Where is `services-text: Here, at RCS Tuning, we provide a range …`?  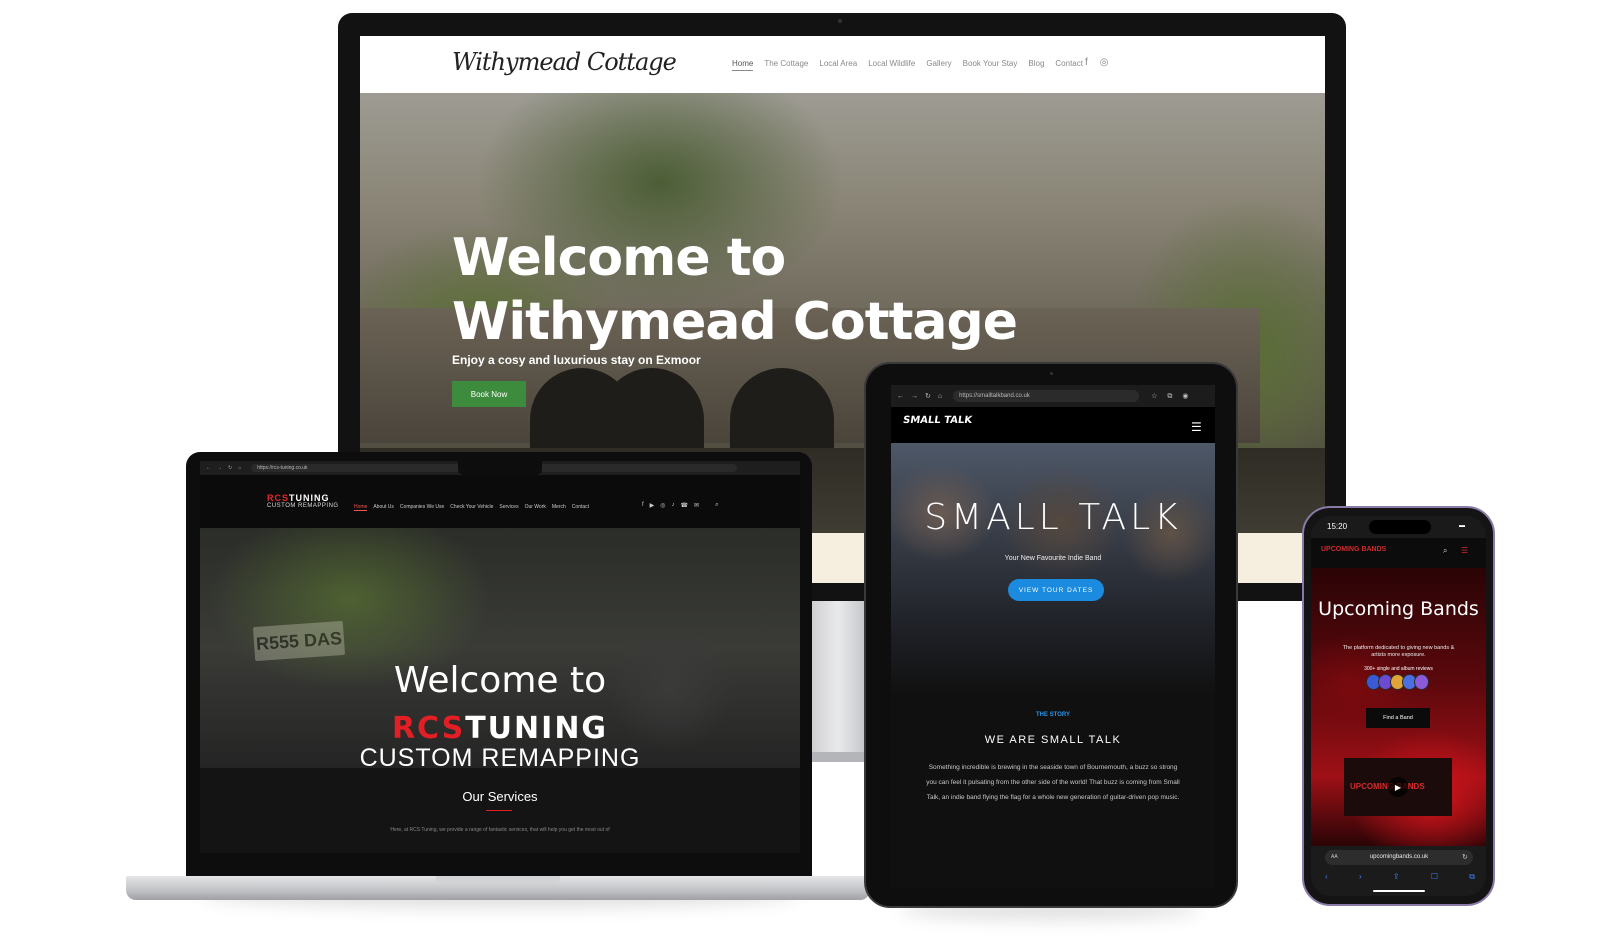 services-text: Here, at RCS Tuning, we provide a range … is located at coordinates (500, 830).